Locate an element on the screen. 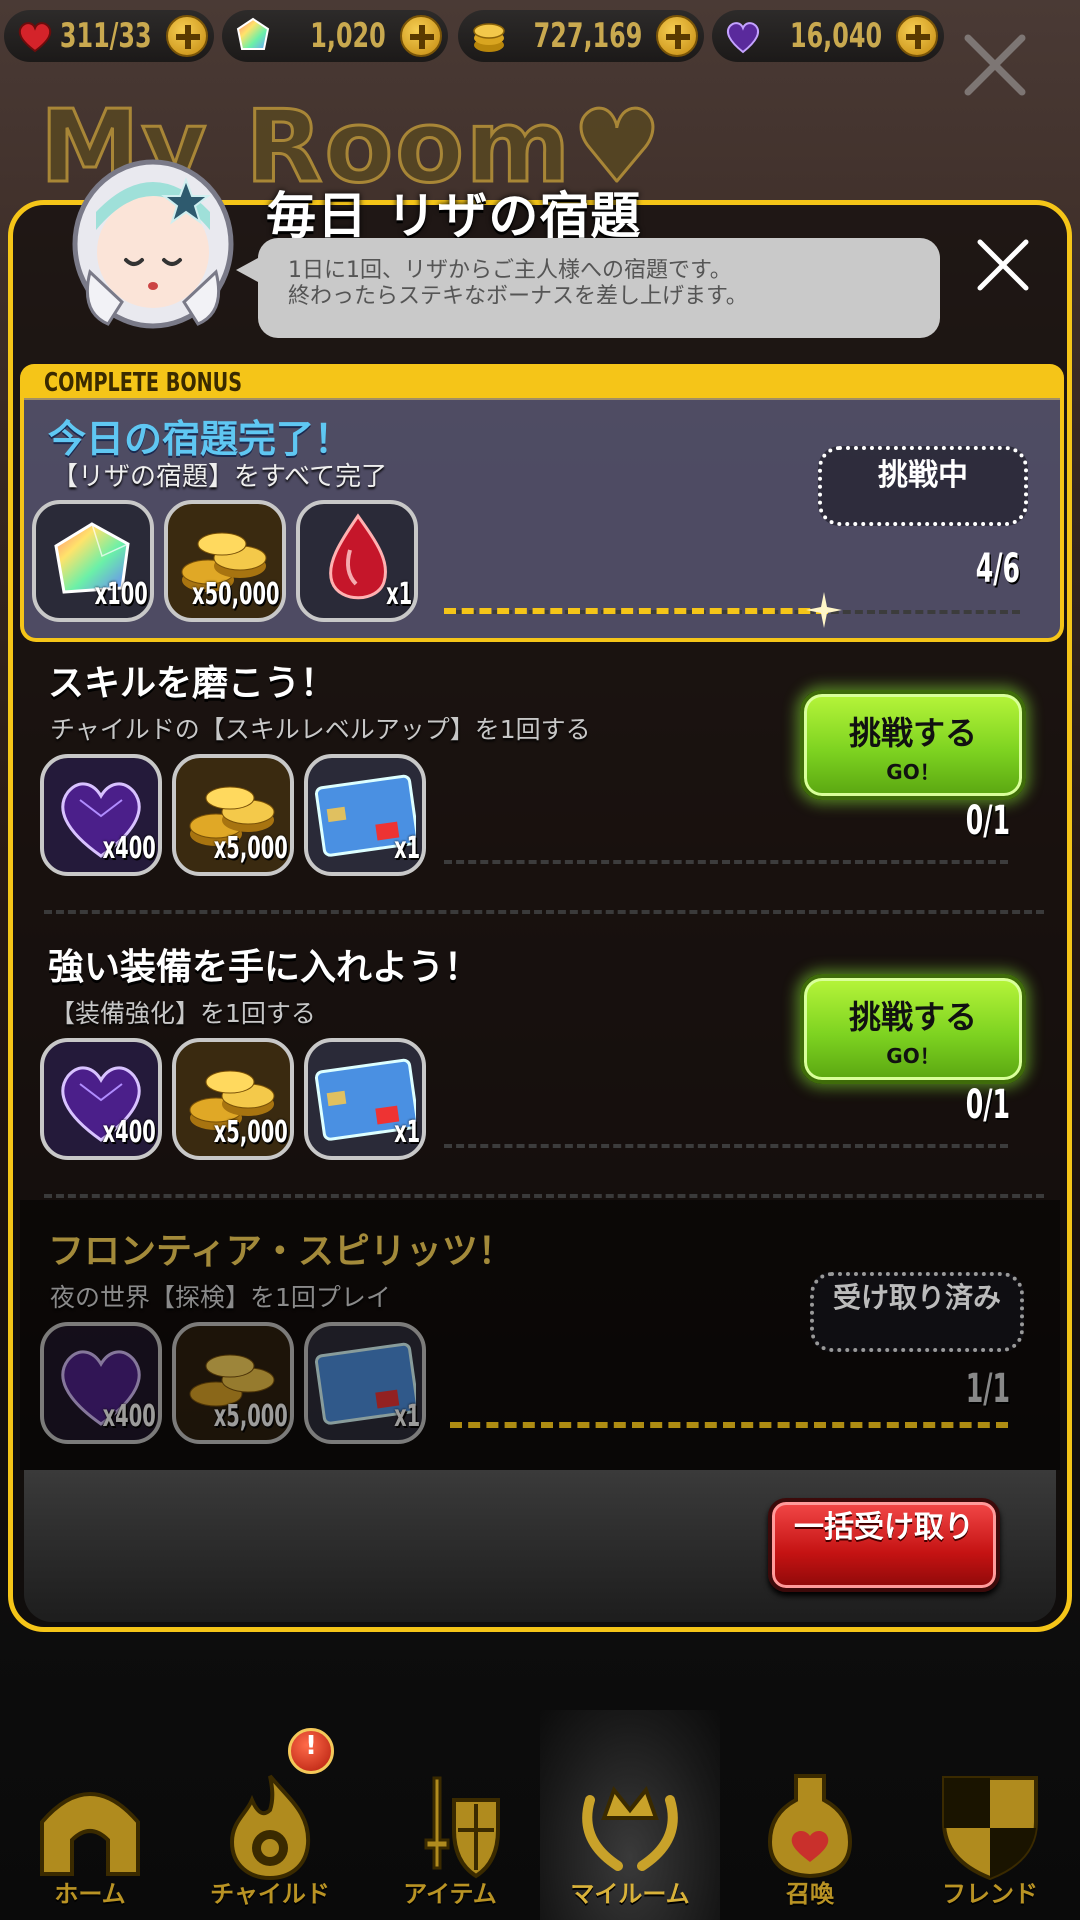 Image resolution: width=1080 pixels, height=1920 pixels. speech-line-2: 終わったらステキなボーナスを差し上げます。 is located at coordinates (518, 296).